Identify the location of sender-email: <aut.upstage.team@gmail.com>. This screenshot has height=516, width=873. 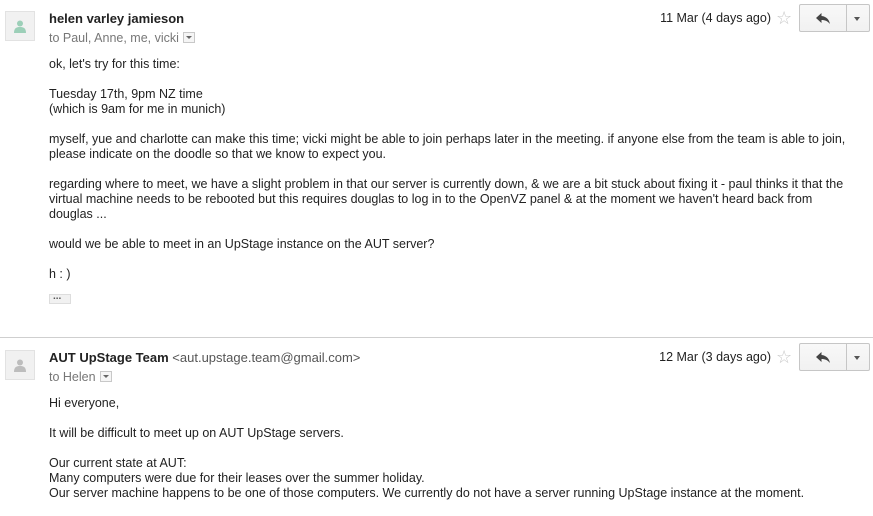
(266, 357).